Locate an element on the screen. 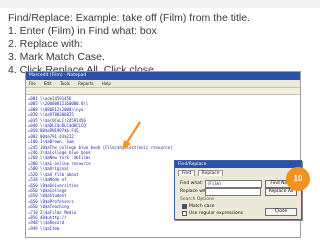 The width and height of the screenshot is (320, 240). dialog-title: Find/Replace is located at coordinates (238, 164).